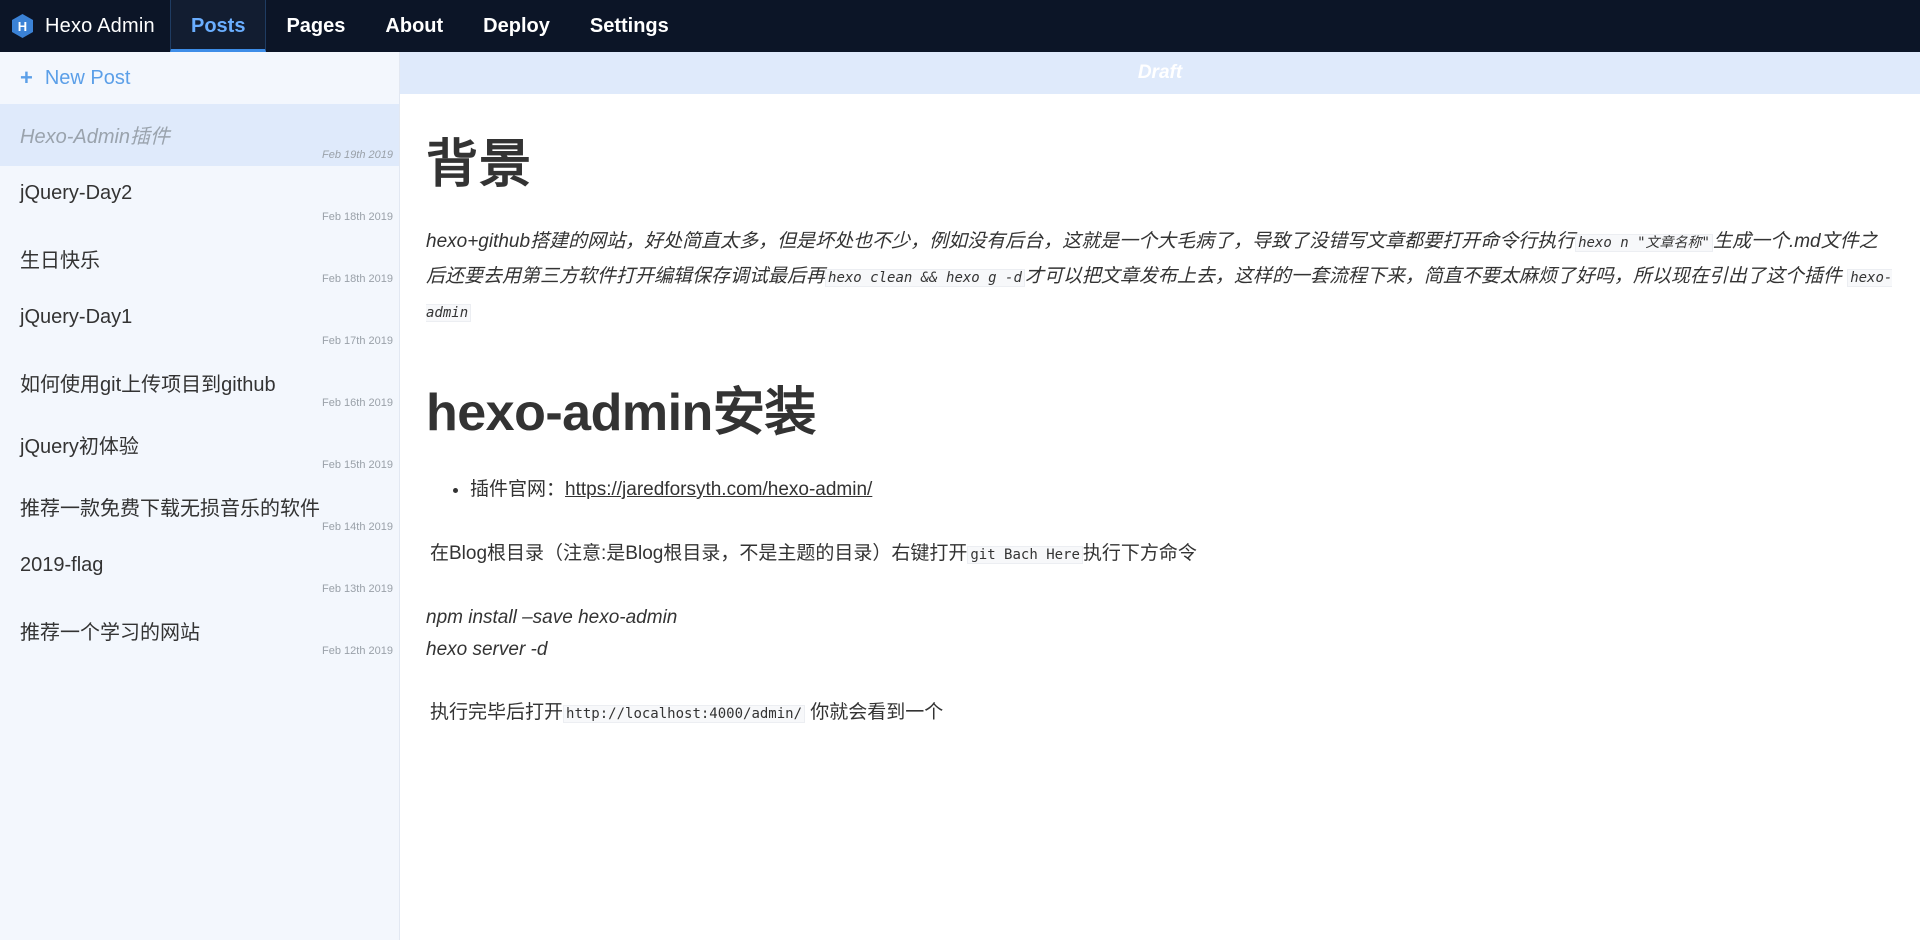 The image size is (1920, 940). Describe the element at coordinates (76, 317) in the screenshot. I see `post-title: jQuery-Day1` at that location.